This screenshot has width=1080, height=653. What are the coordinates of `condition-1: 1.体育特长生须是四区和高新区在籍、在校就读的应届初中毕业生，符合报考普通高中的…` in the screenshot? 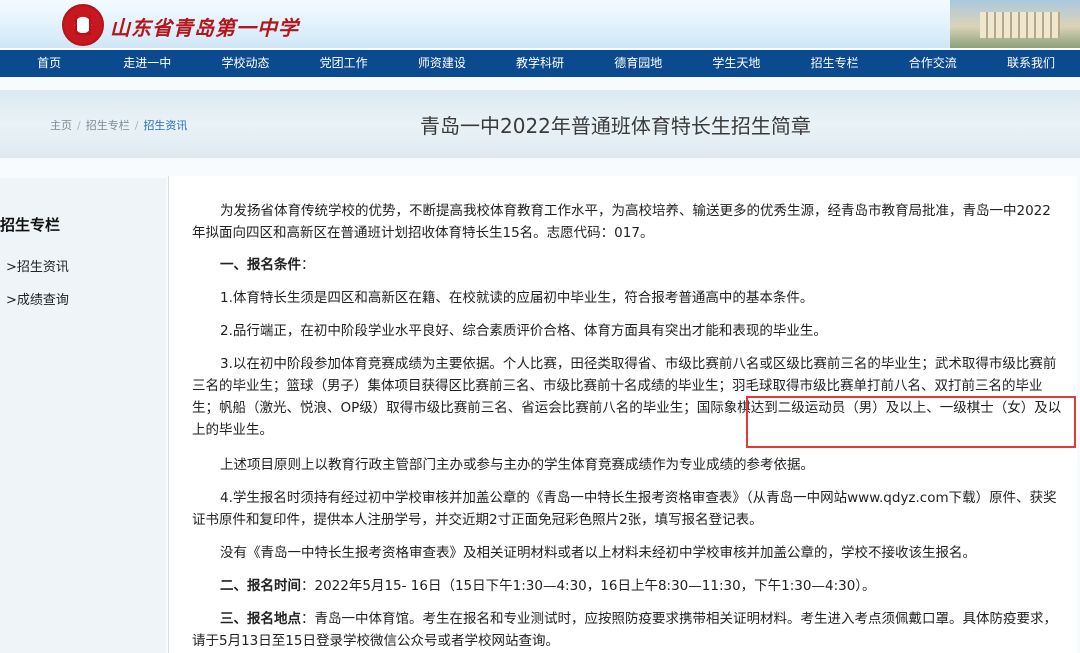 It's located at (517, 298).